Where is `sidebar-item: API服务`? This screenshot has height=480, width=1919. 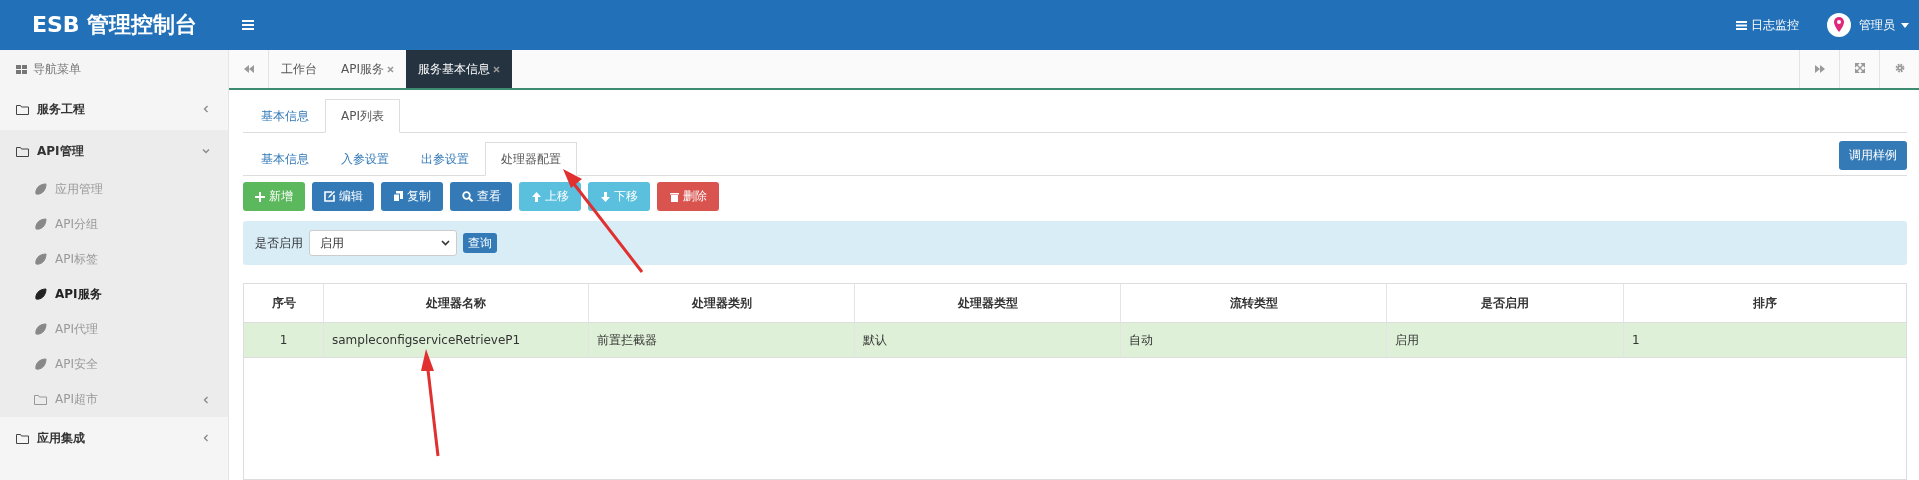 sidebar-item: API服务 is located at coordinates (114, 294).